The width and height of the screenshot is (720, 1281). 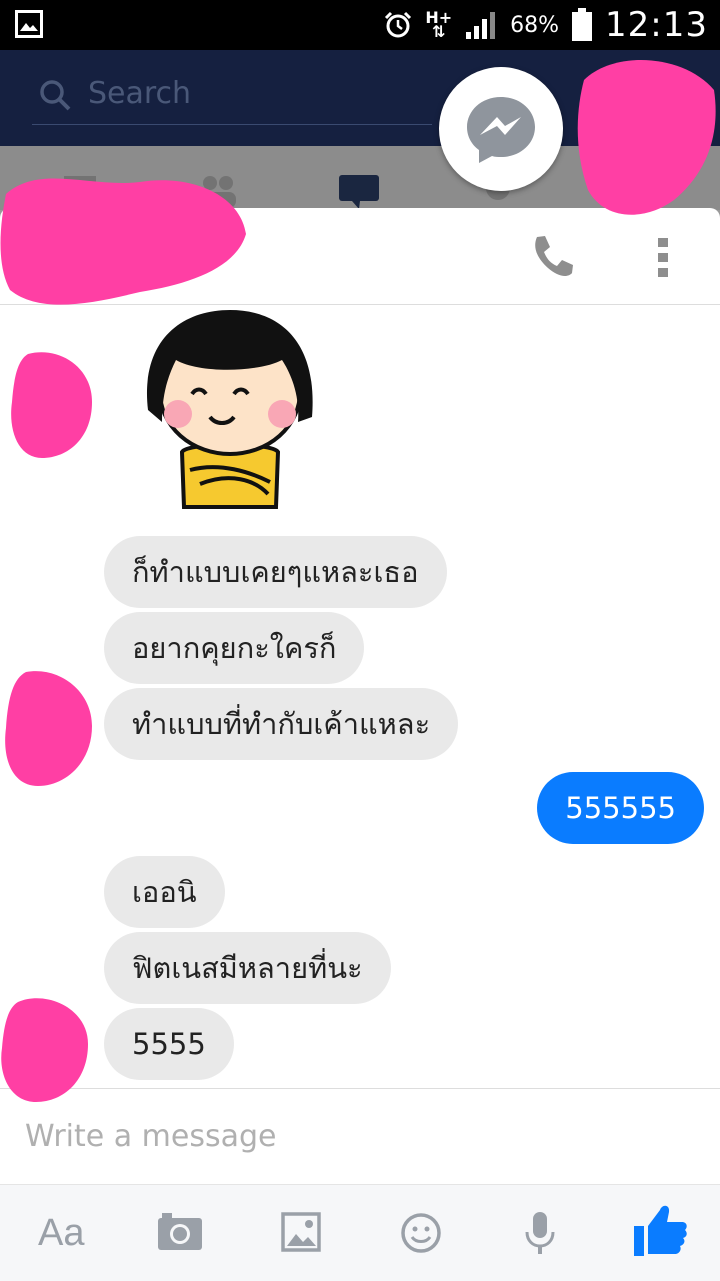 I want to click on like-icon, so click(x=660, y=1230).